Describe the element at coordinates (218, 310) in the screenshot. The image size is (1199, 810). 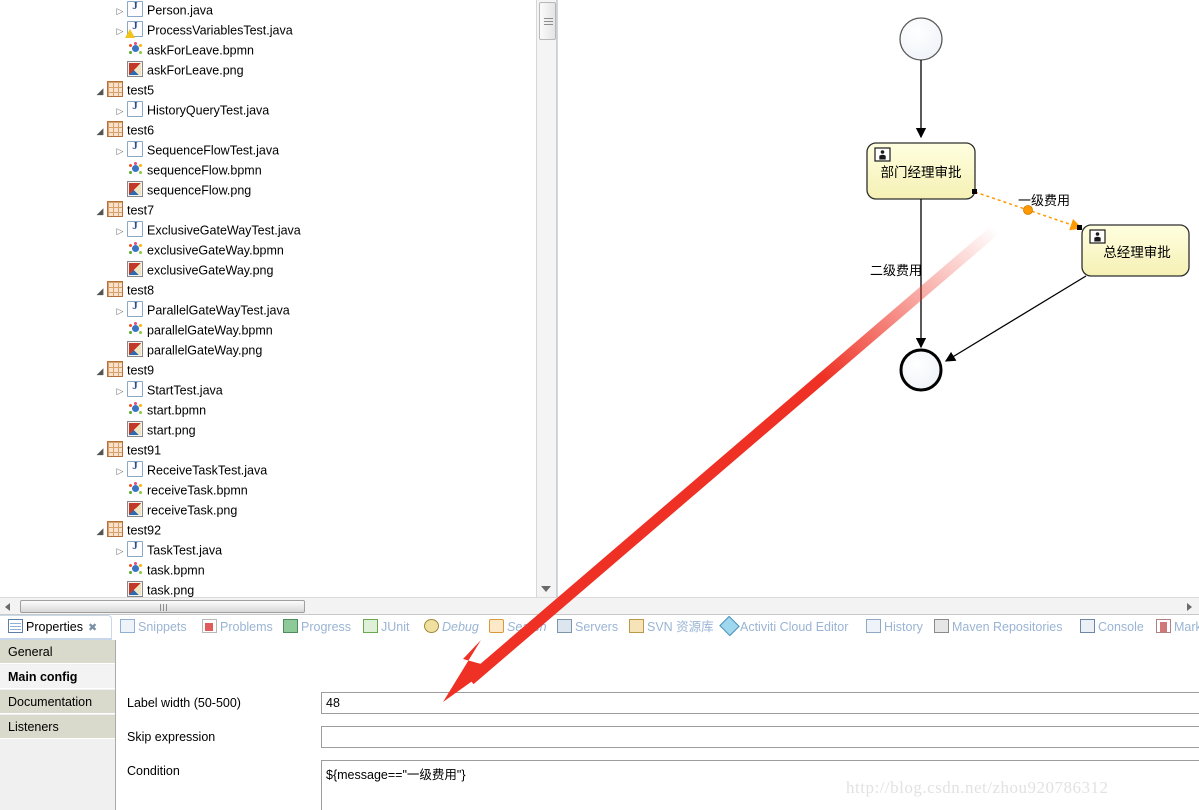
I see `tree-row-label: ParallelGateWayTest.java` at that location.